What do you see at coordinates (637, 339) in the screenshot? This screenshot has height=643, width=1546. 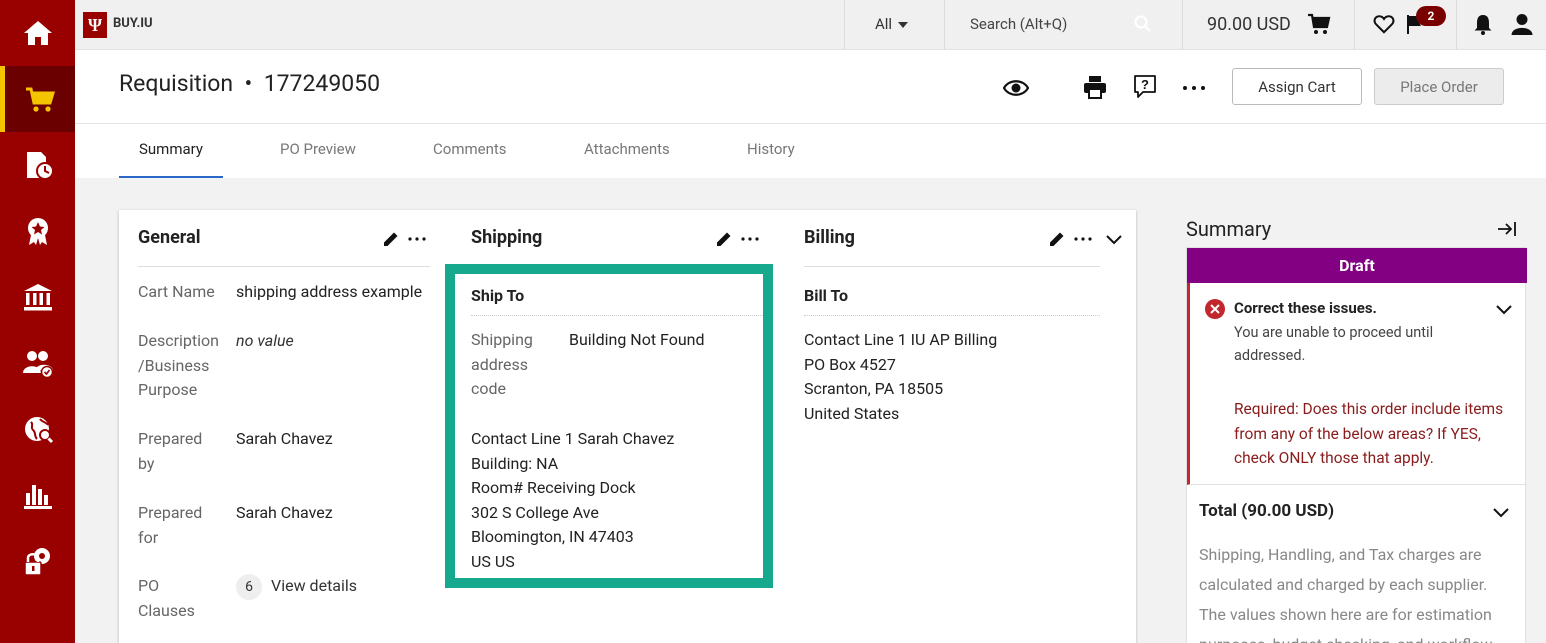 I see `shipping-address-code-value: Building Not Found` at bounding box center [637, 339].